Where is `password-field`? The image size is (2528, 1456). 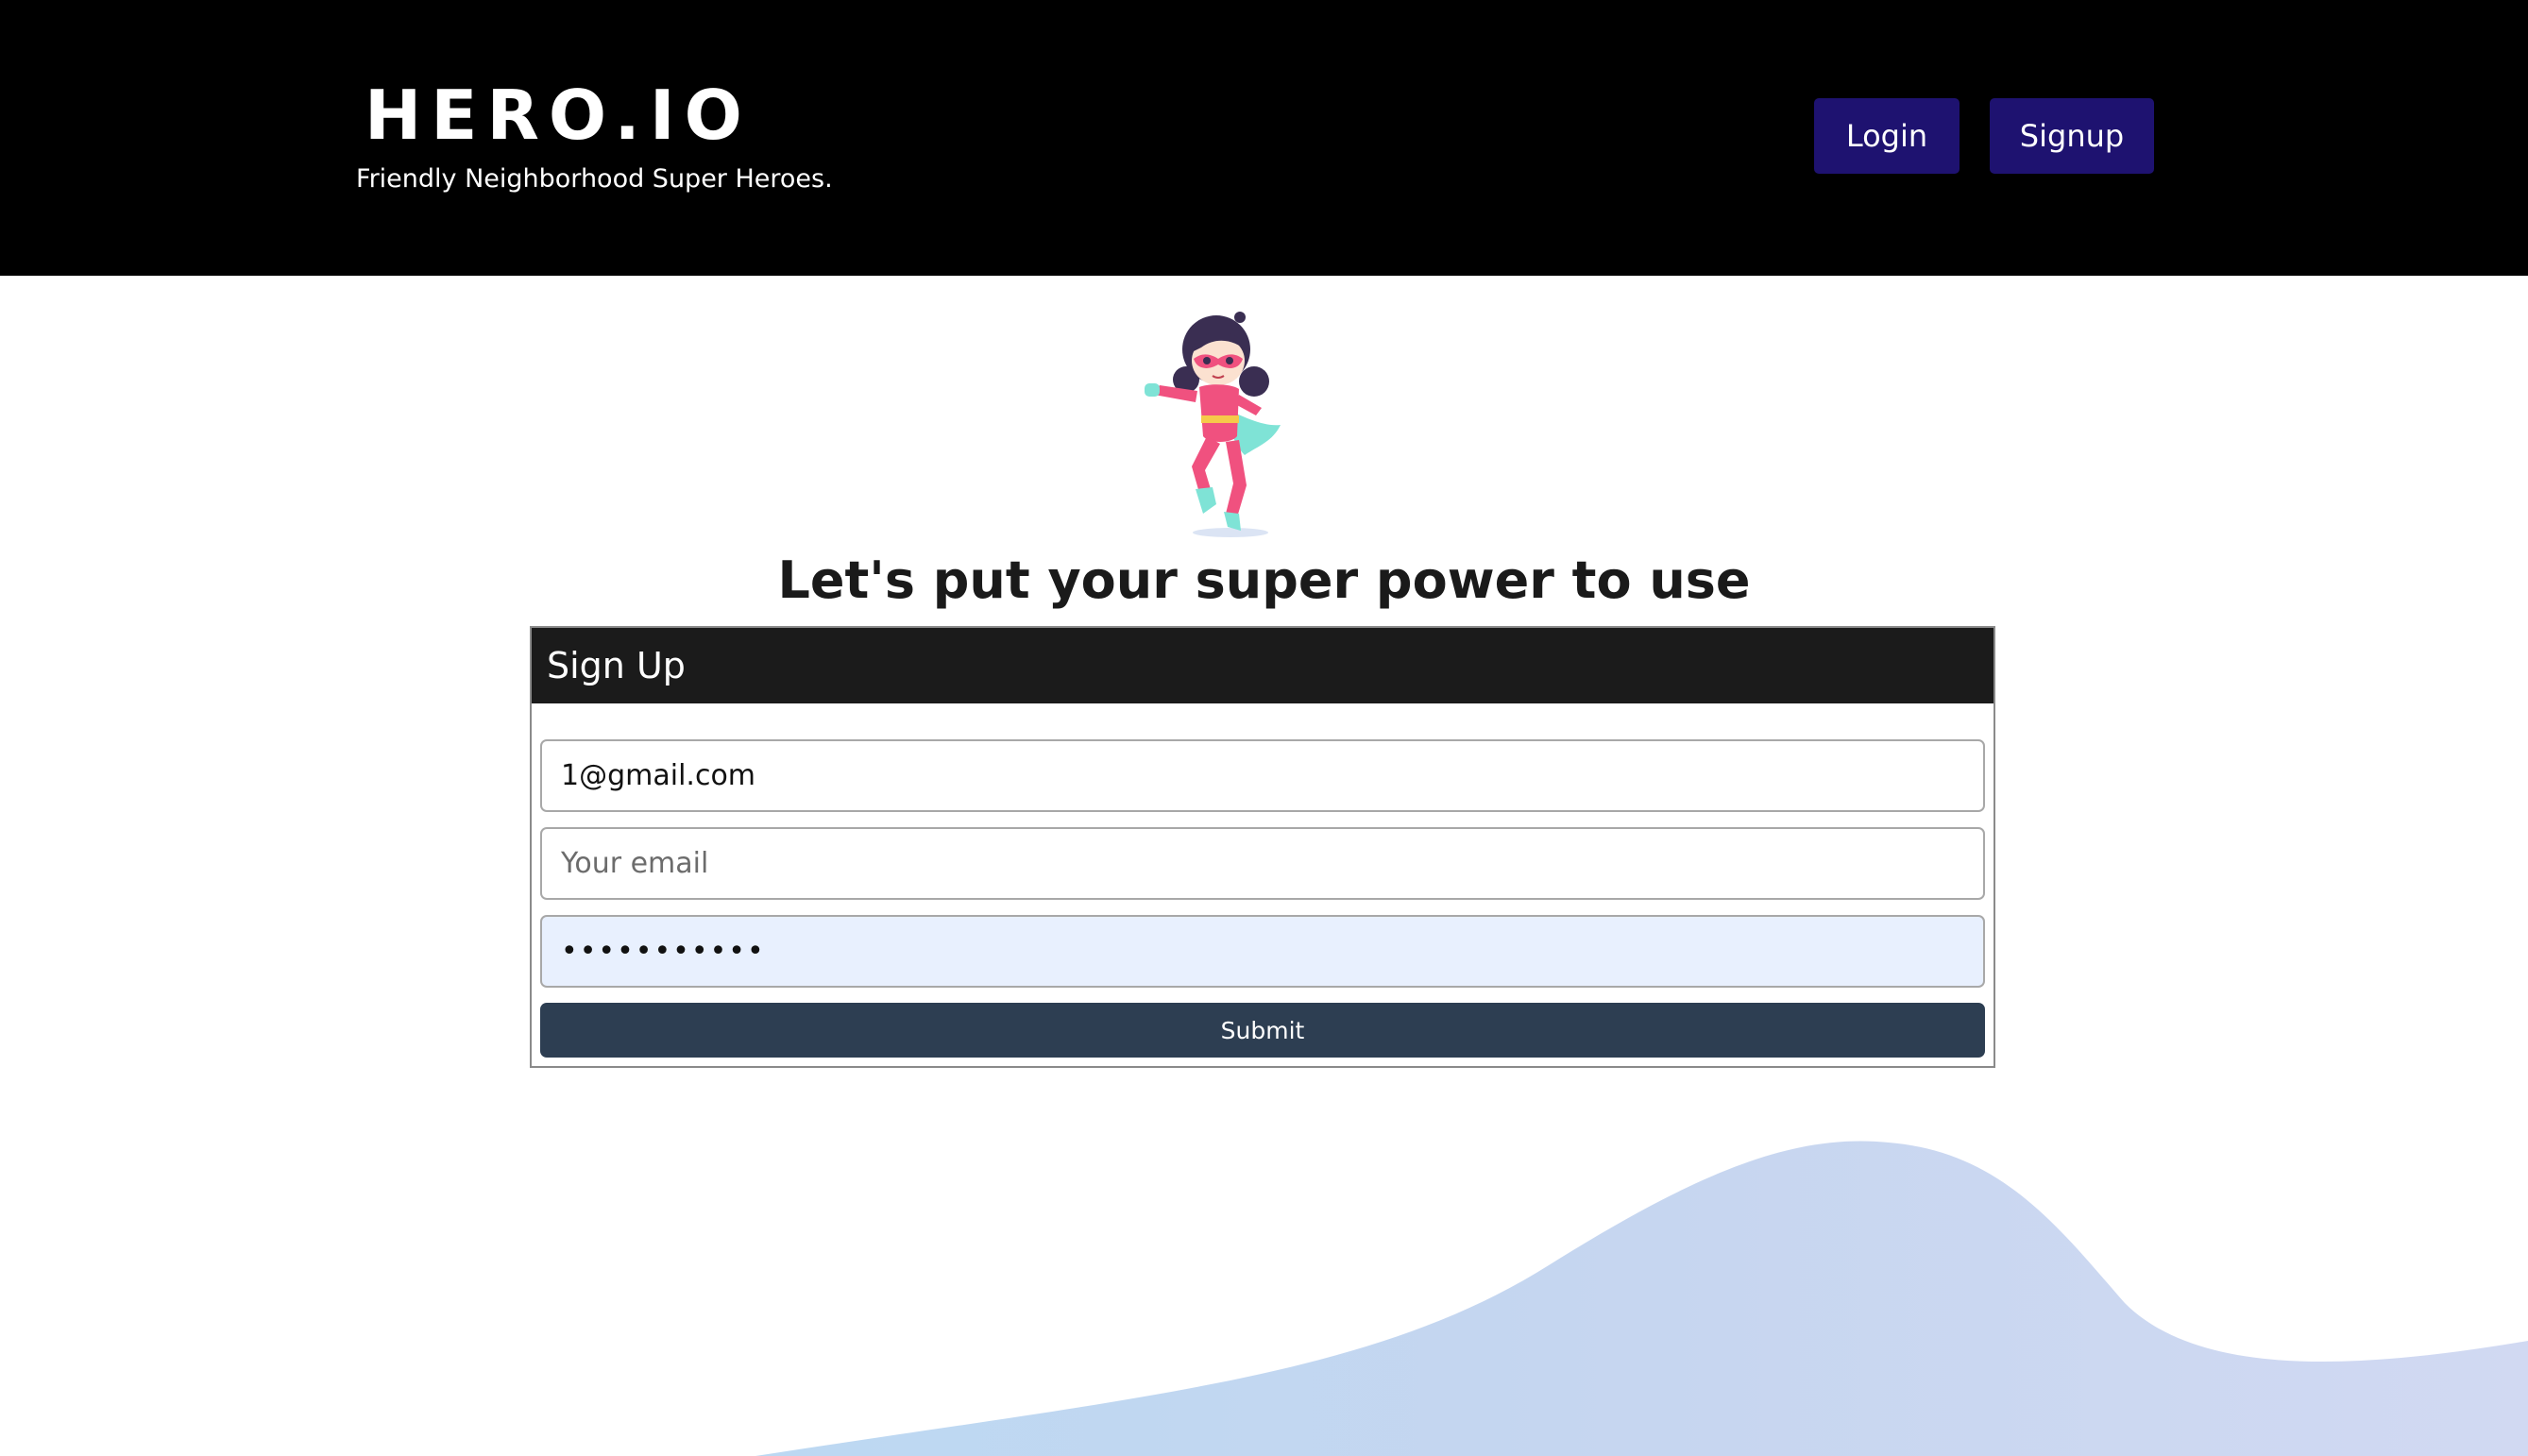 password-field is located at coordinates (1262, 951).